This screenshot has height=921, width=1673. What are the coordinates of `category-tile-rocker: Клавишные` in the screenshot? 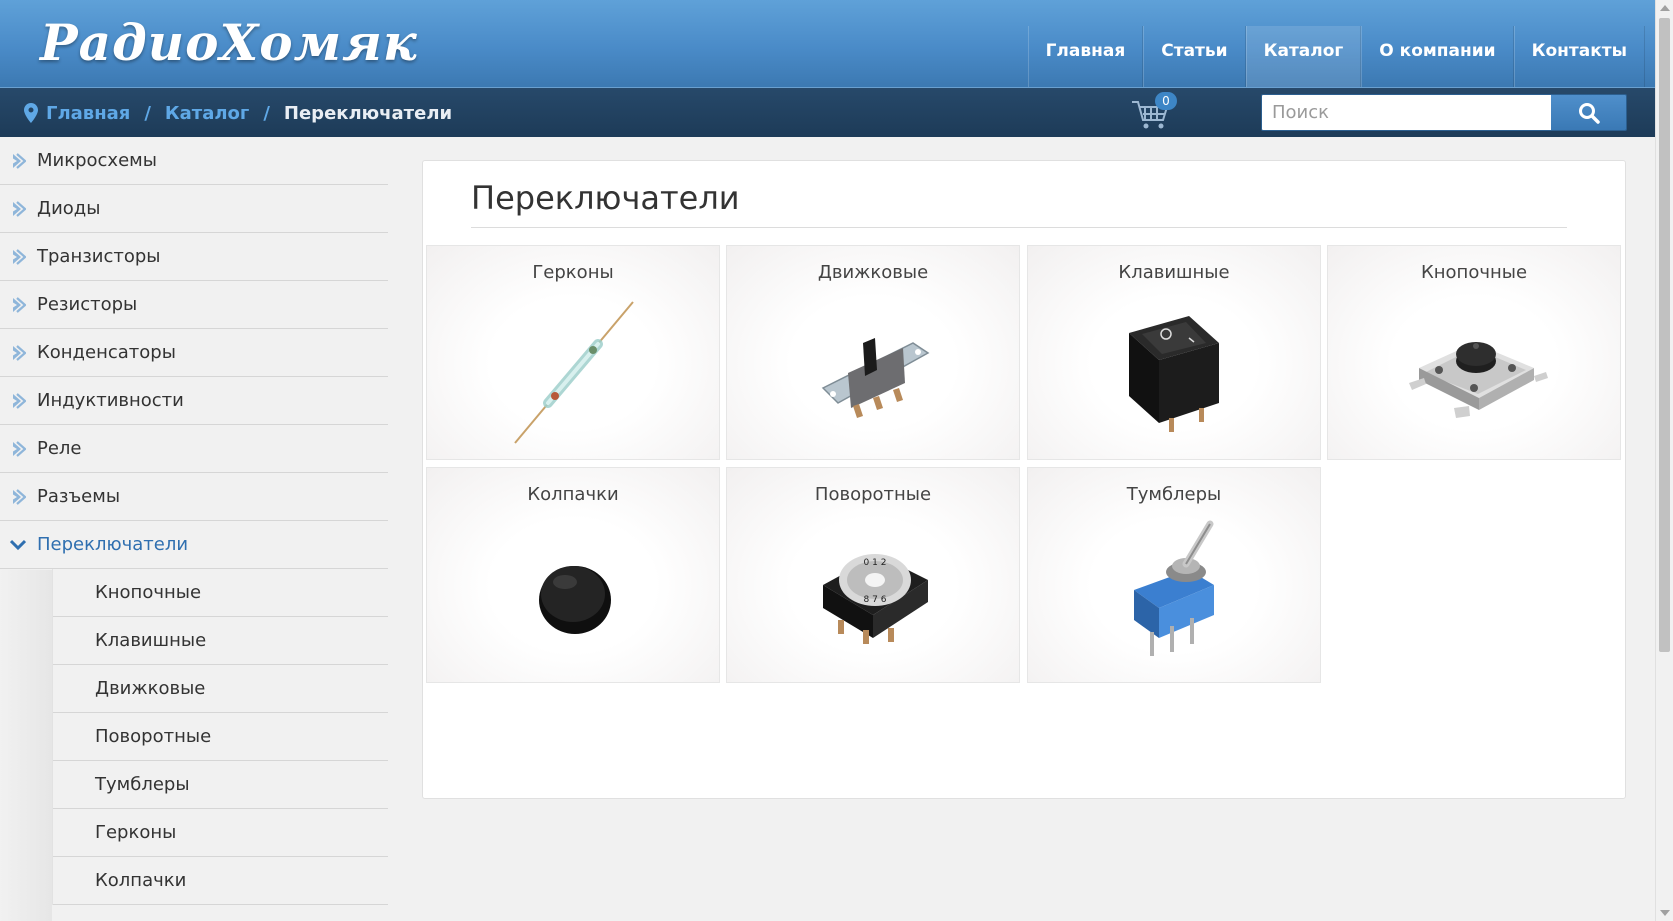 It's located at (1174, 352).